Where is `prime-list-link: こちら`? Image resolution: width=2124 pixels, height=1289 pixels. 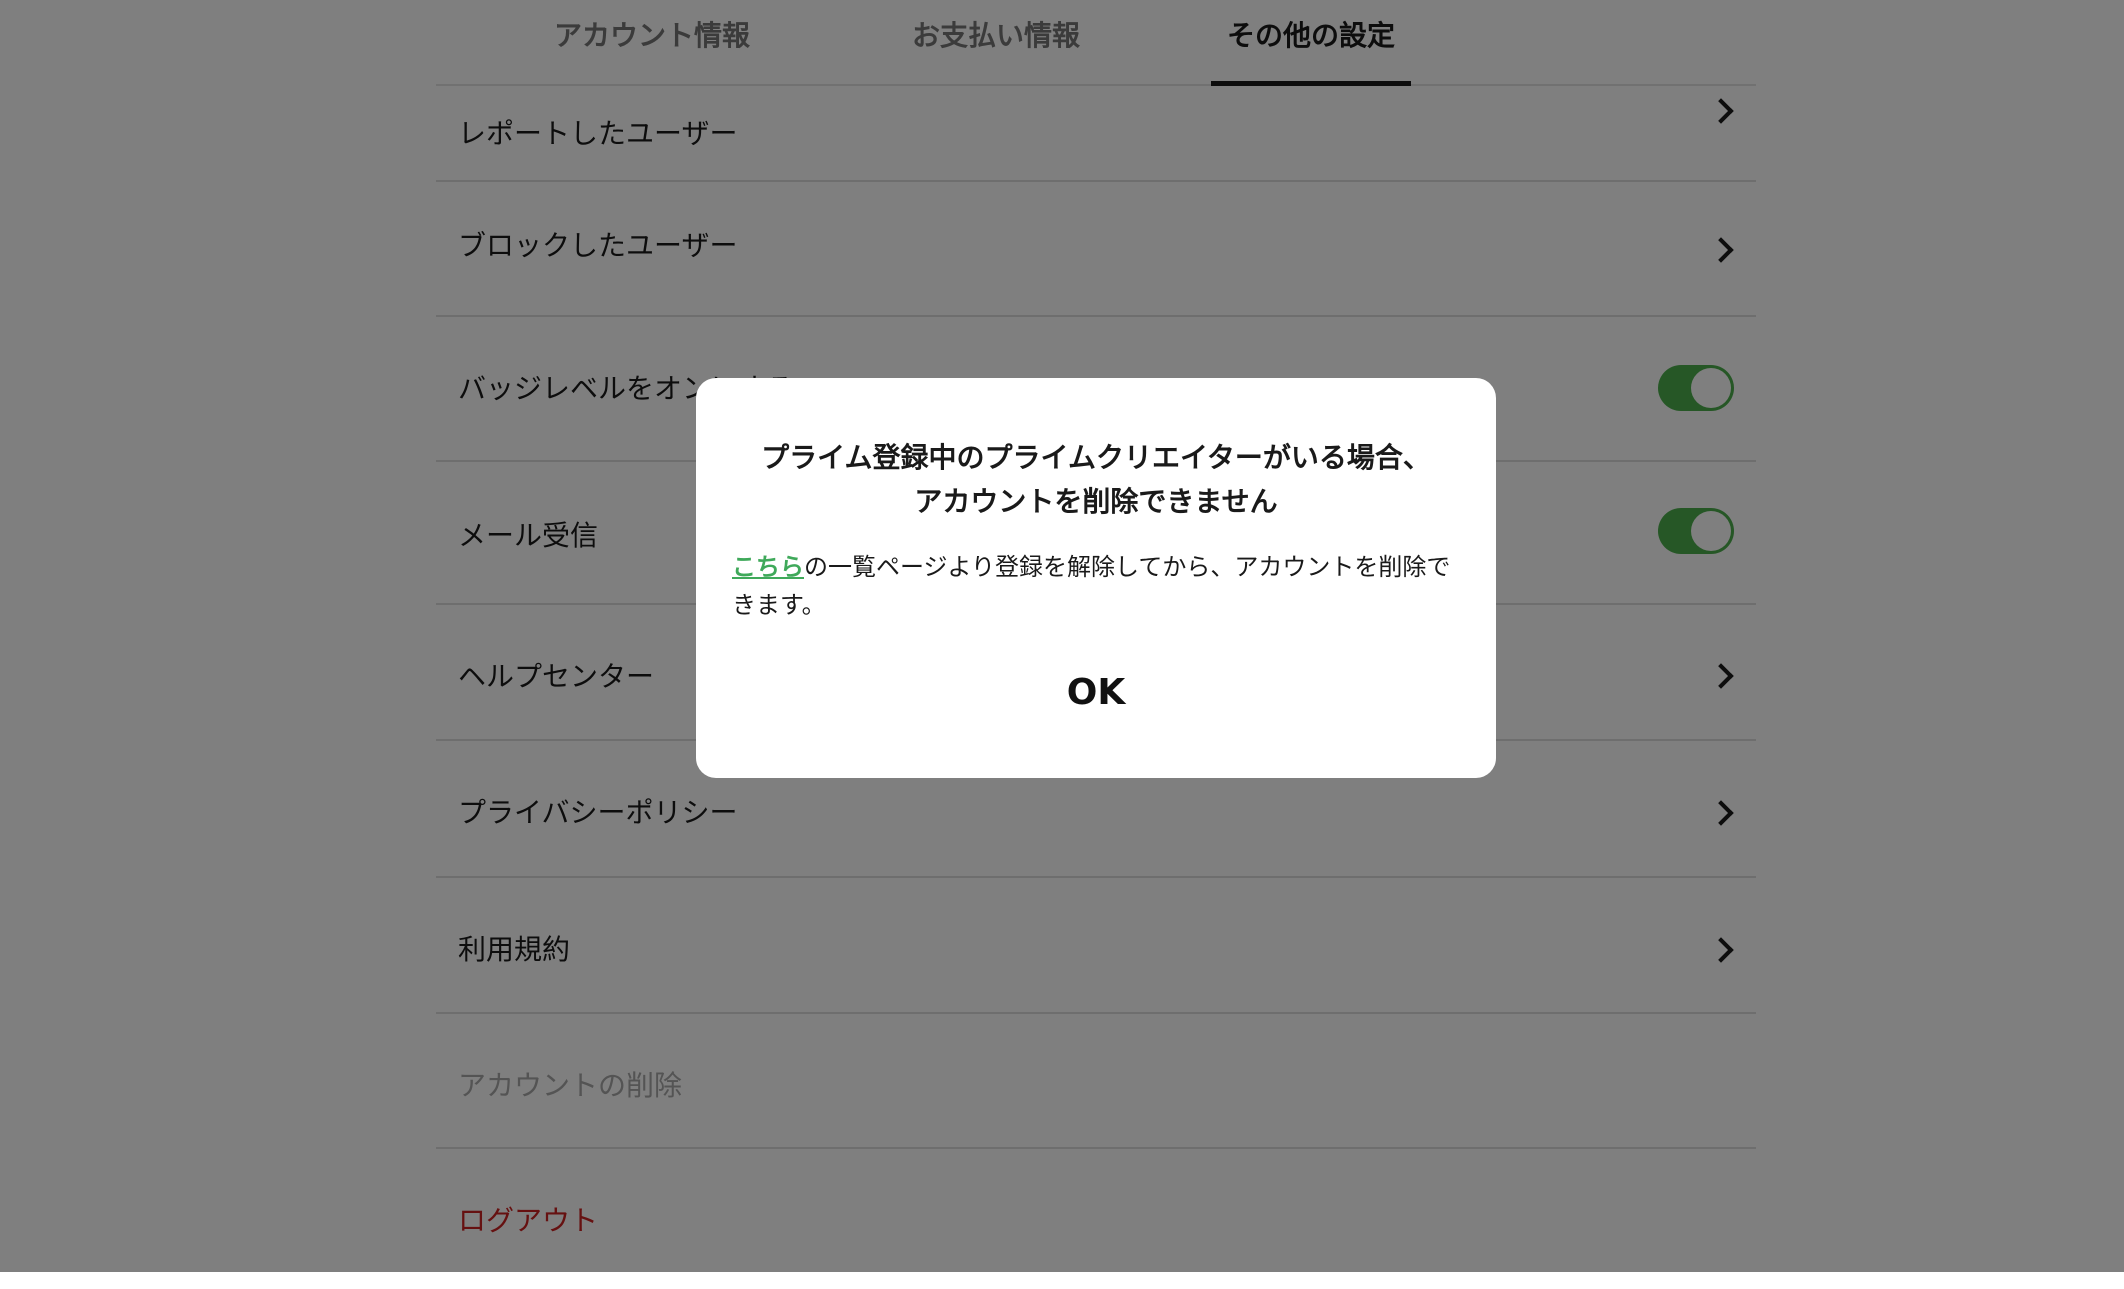
prime-list-link: こちら is located at coordinates (768, 567).